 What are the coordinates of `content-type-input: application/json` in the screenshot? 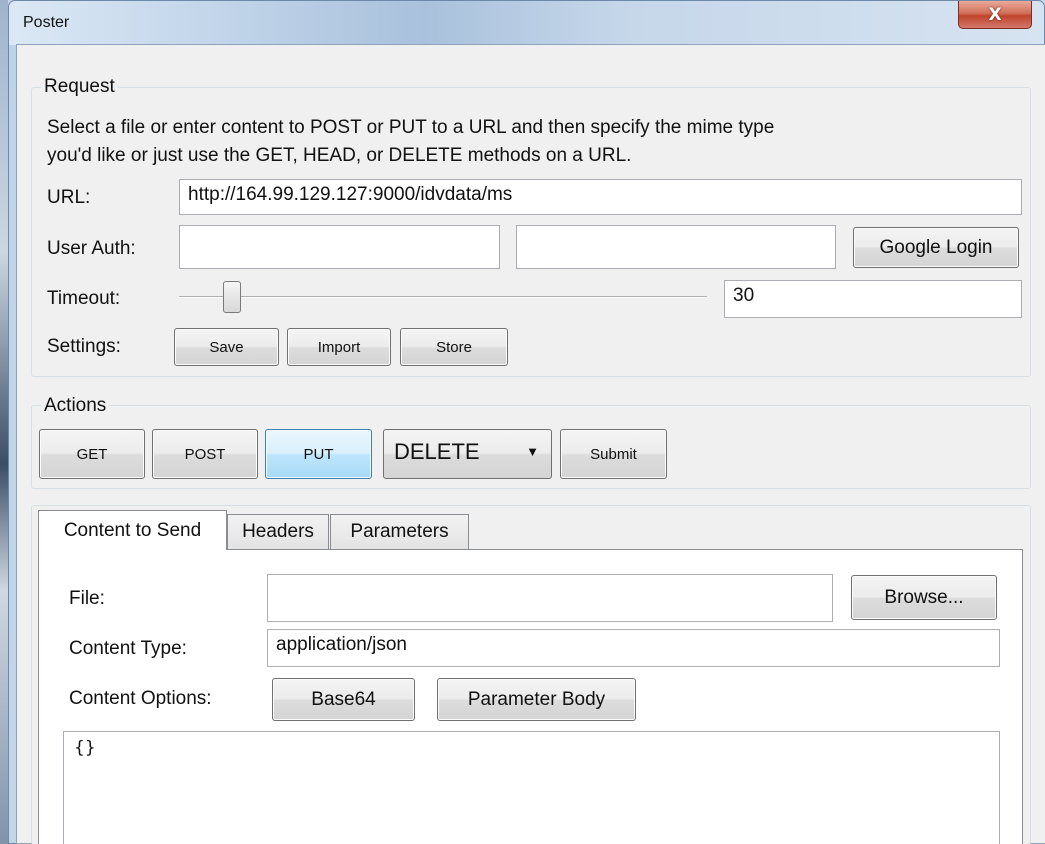 It's located at (633, 648).